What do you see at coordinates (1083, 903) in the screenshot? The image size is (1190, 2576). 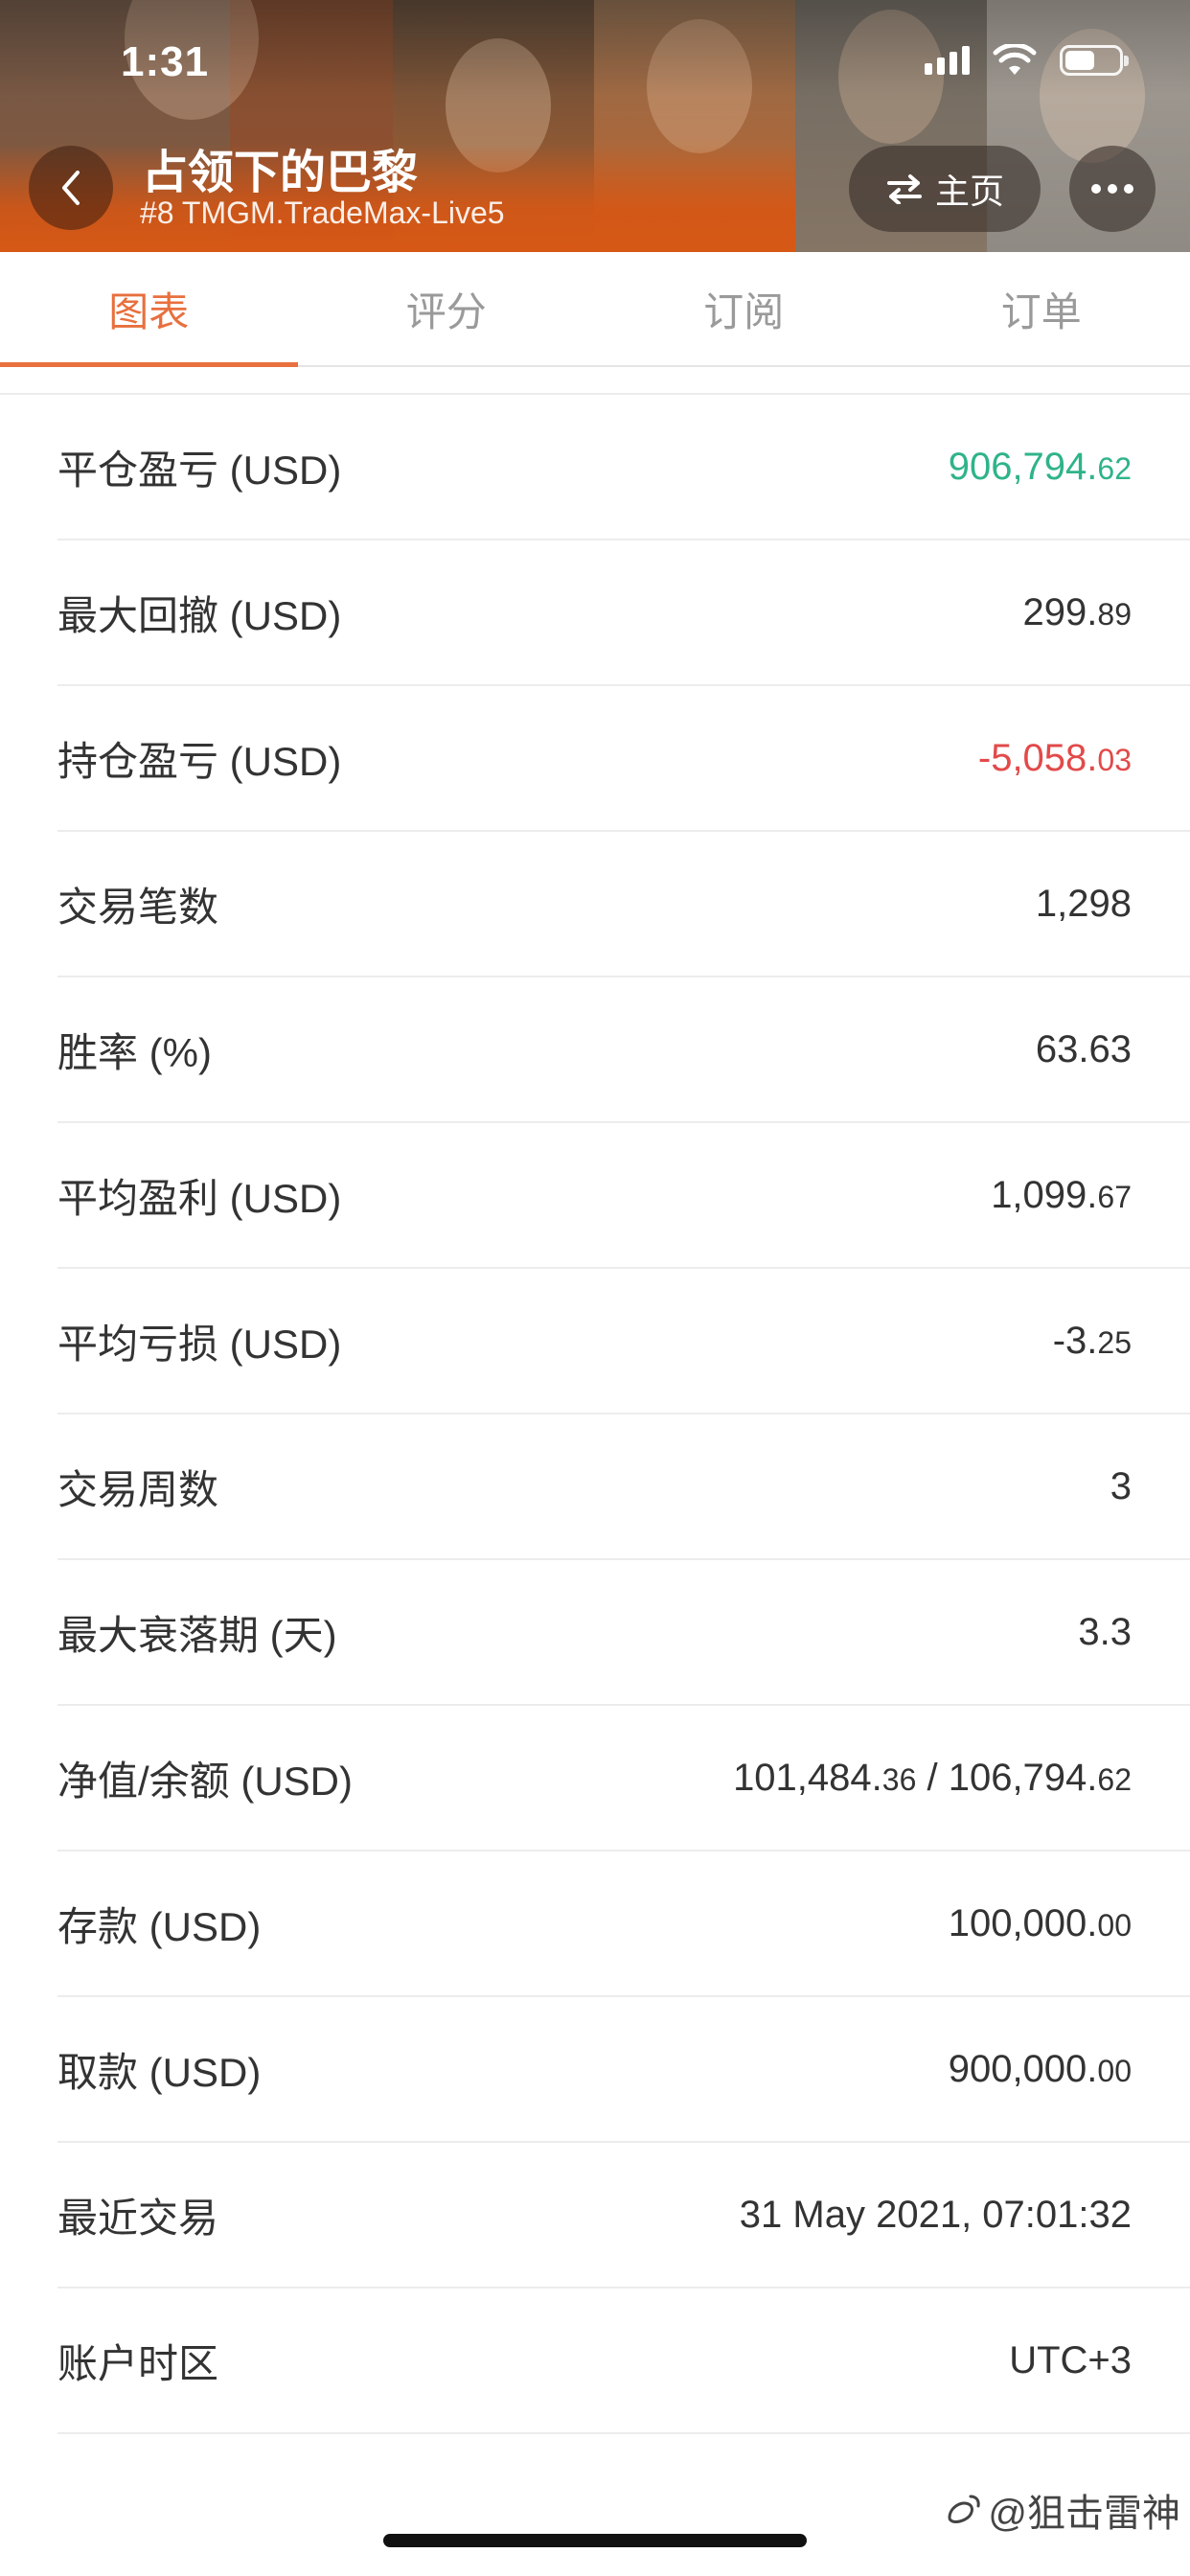 I see `stat-value: 1,298` at bounding box center [1083, 903].